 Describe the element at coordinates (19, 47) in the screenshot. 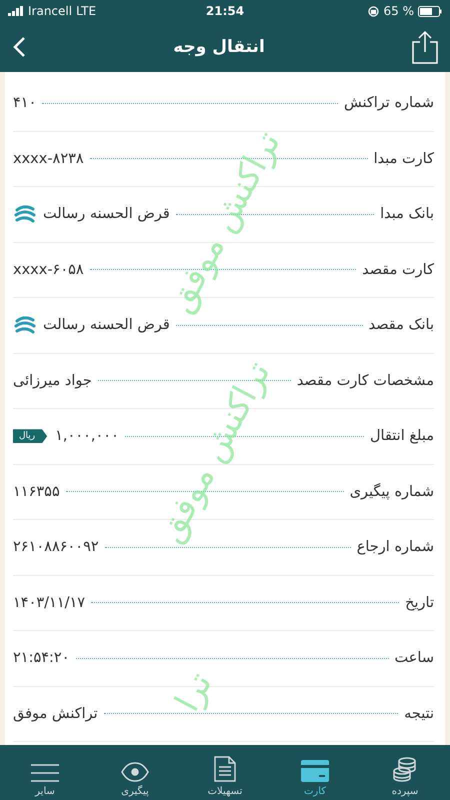

I see `back-icon` at that location.